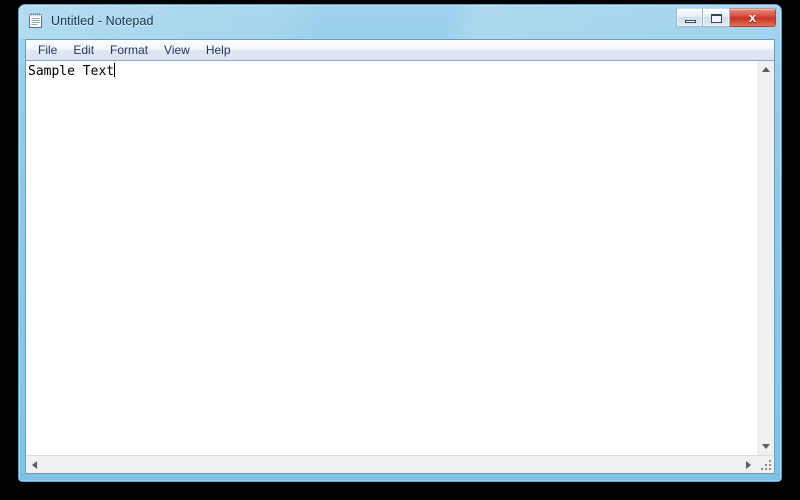  Describe the element at coordinates (765, 258) in the screenshot. I see `vertical-scrollbar` at that location.